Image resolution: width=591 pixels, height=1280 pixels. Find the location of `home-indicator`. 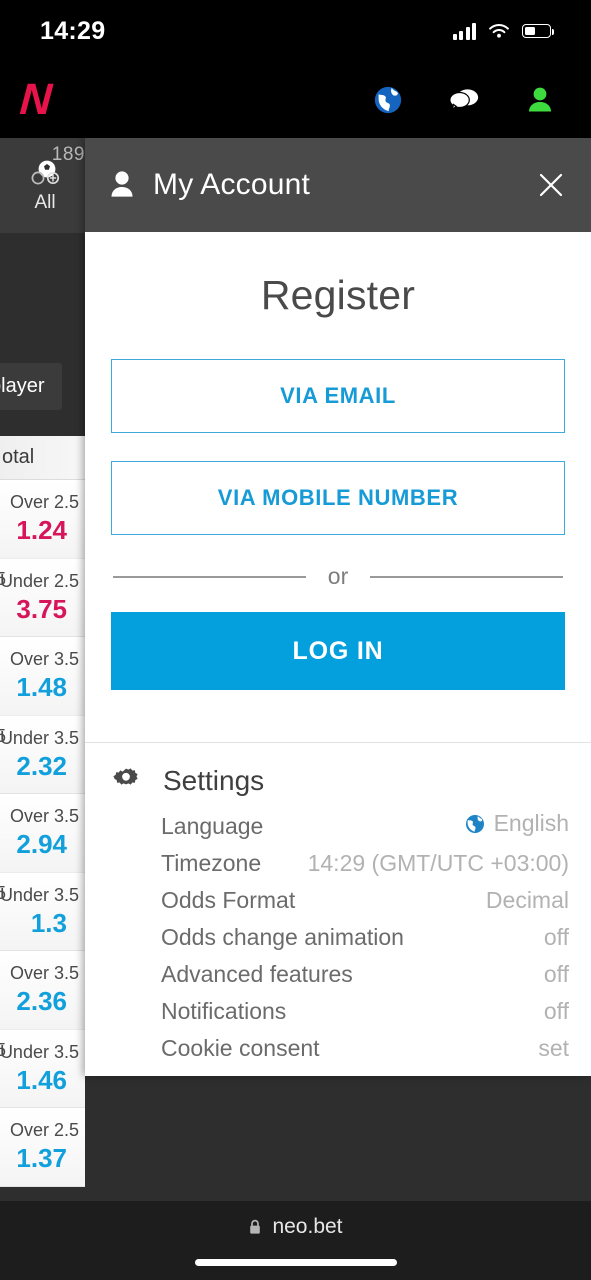

home-indicator is located at coordinates (295, 1262).